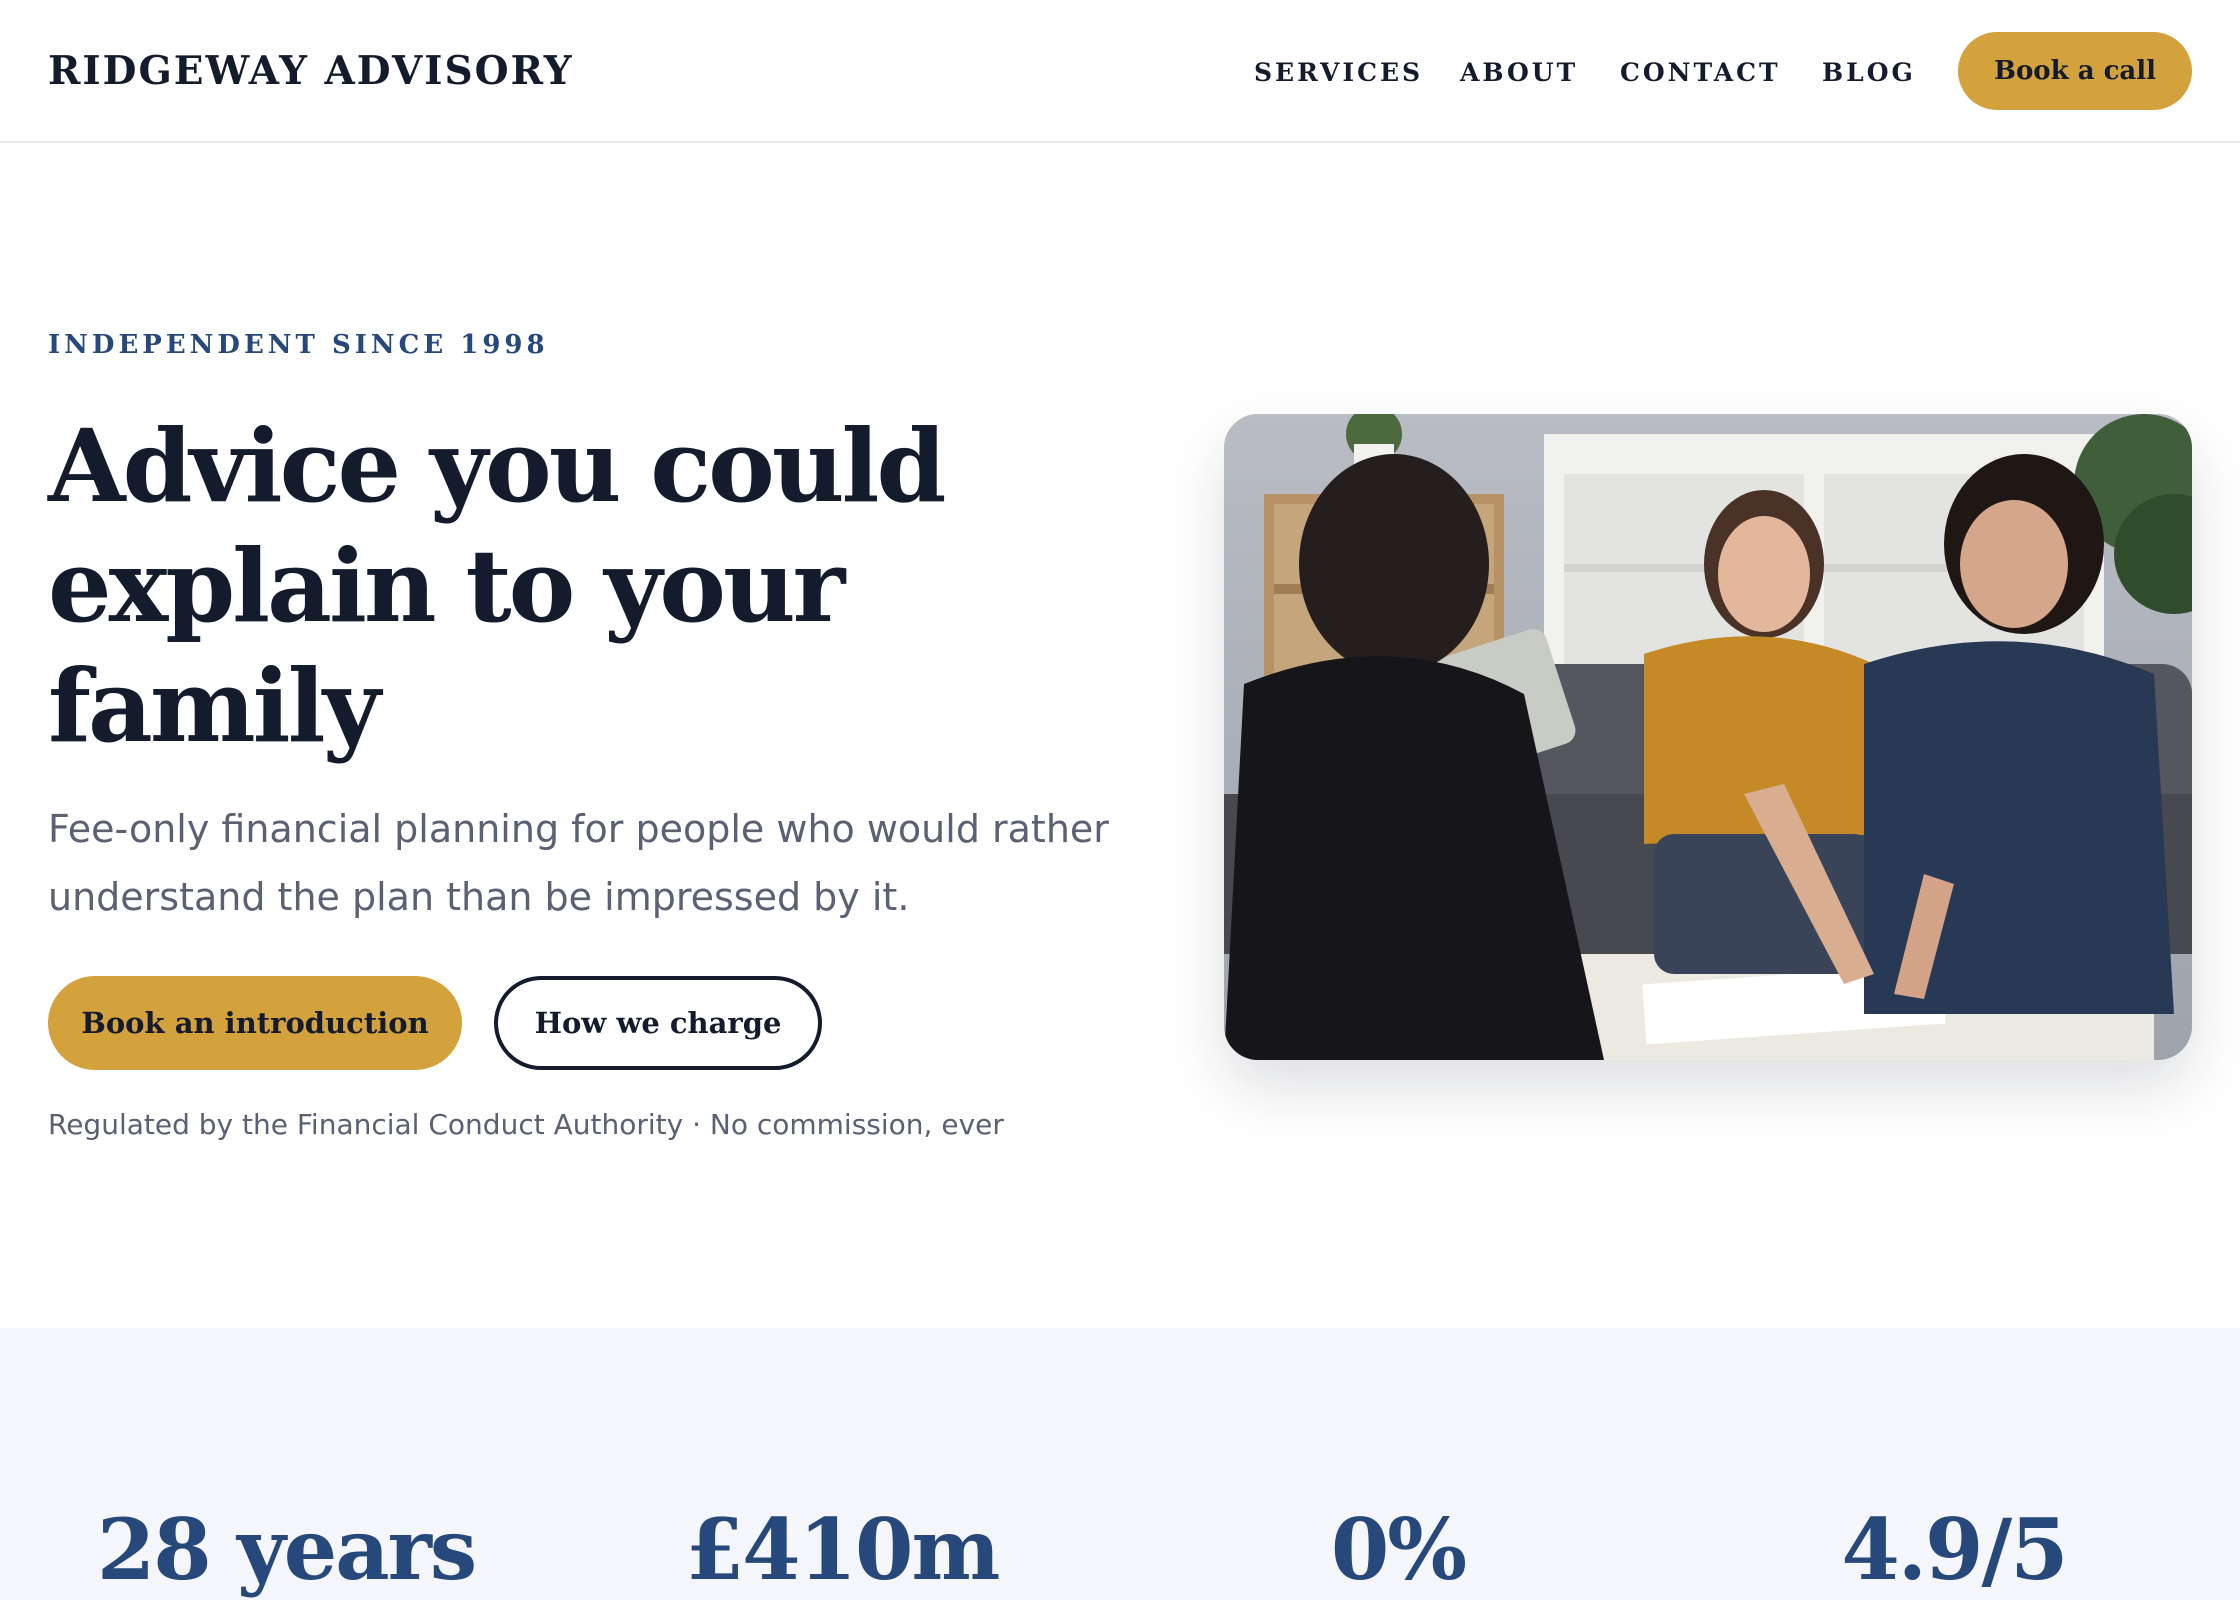 This screenshot has height=1600, width=2240. What do you see at coordinates (311, 71) in the screenshot?
I see `site-logo: RIDGEWAY ADVISORY` at bounding box center [311, 71].